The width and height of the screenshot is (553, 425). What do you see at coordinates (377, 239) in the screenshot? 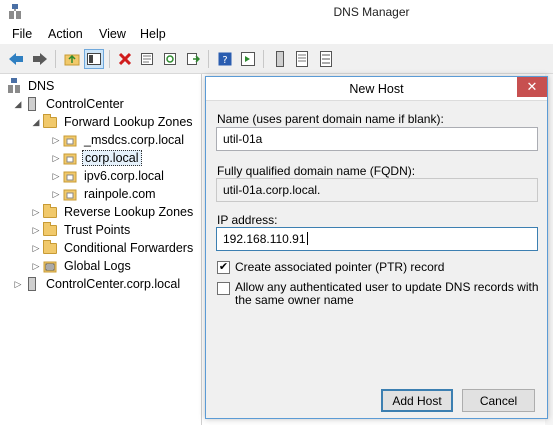
I see `ip-address-field: 192.168.110.91` at bounding box center [377, 239].